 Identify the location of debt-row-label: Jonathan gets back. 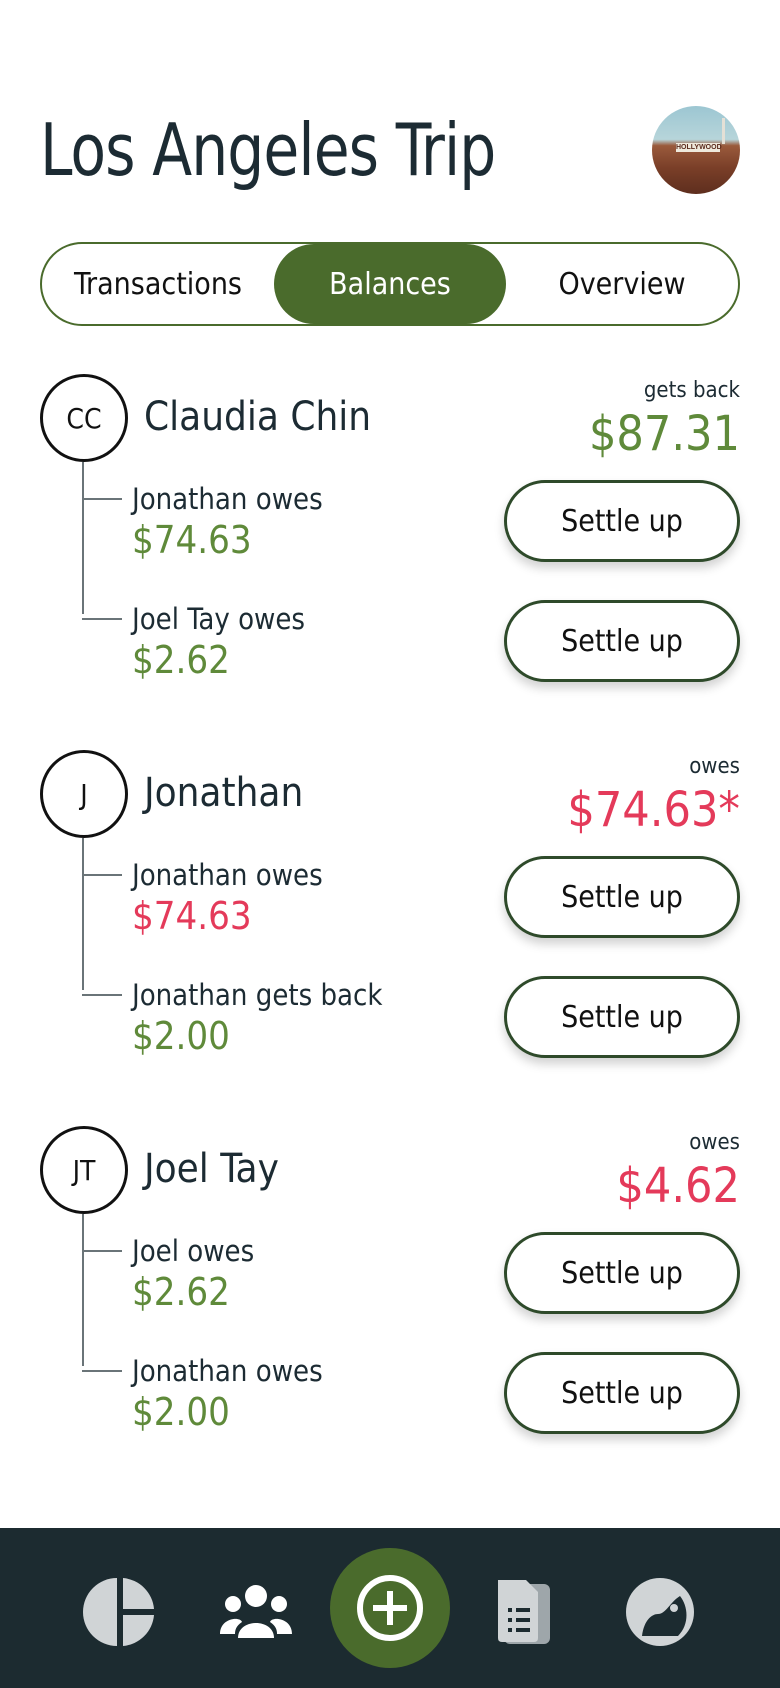
(257, 995).